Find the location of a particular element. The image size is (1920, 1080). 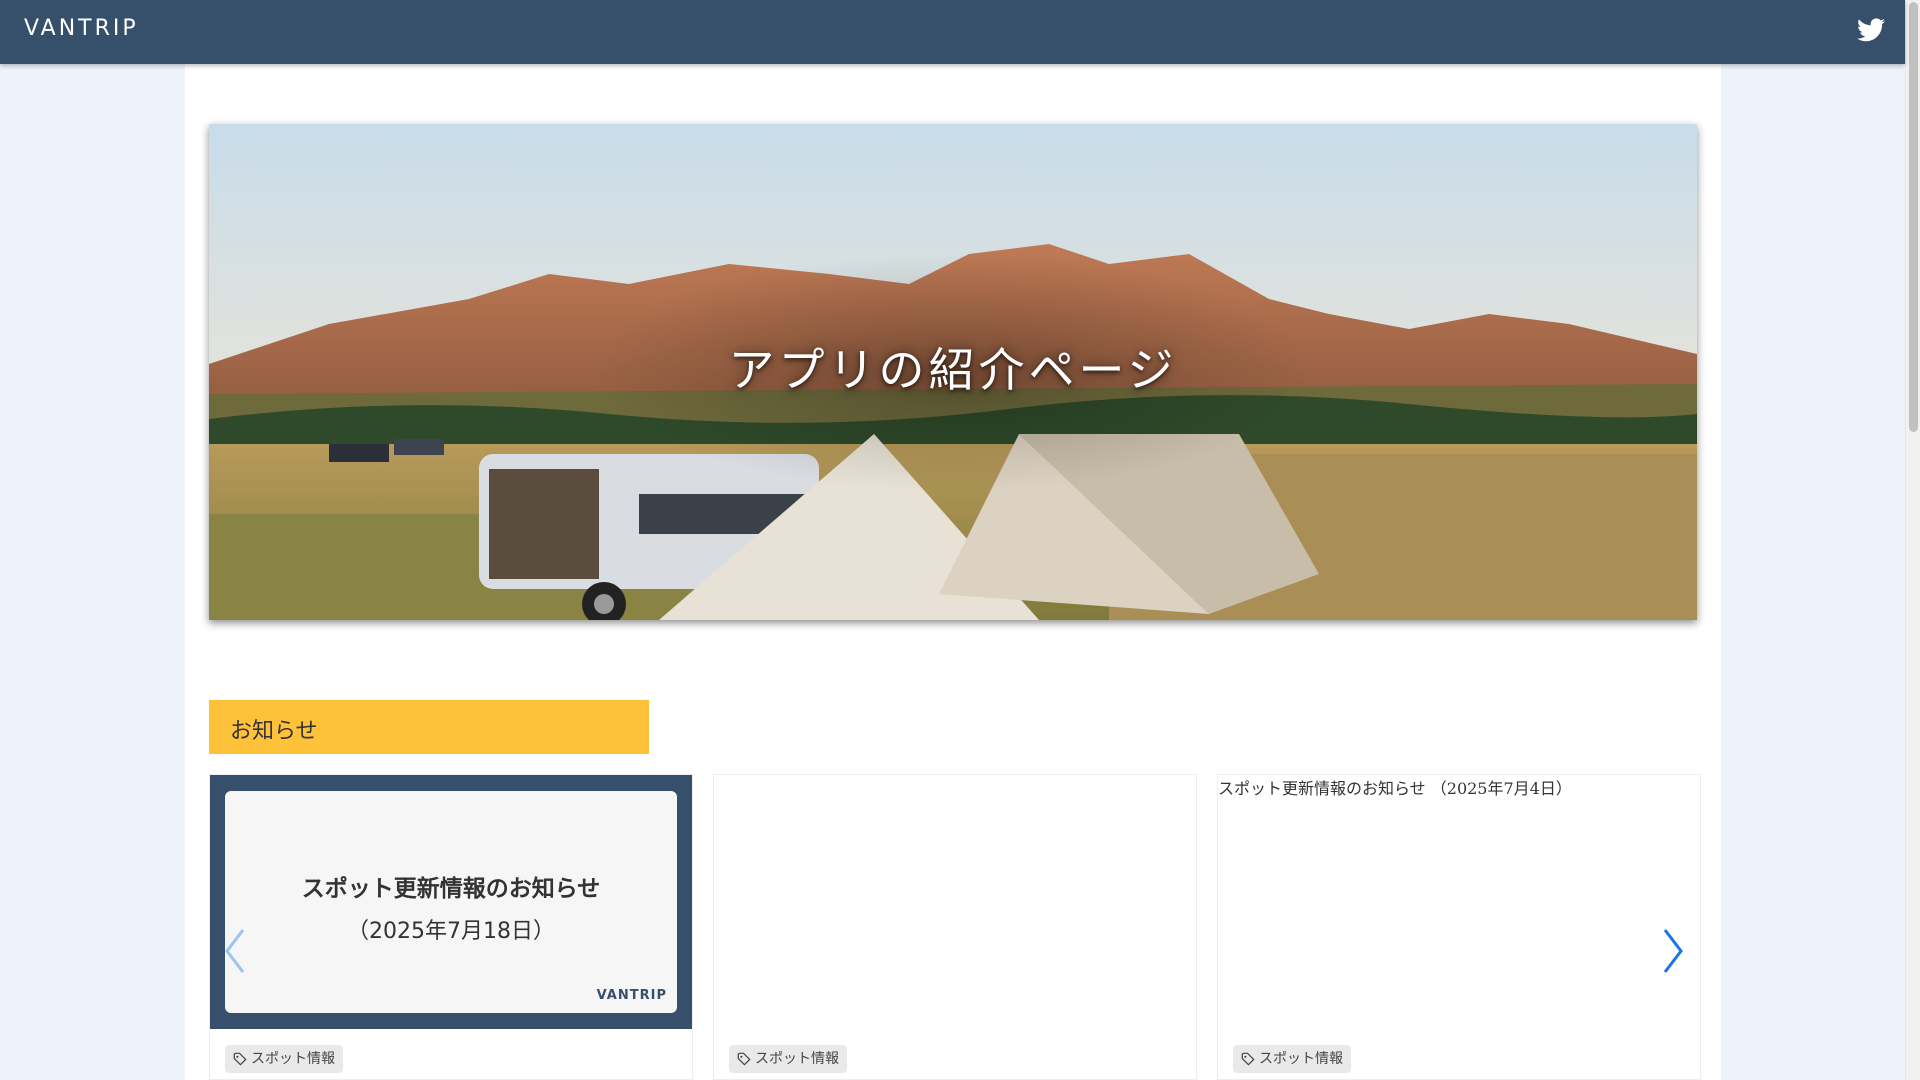

brand-logo: VANTRIP is located at coordinates (81, 28).